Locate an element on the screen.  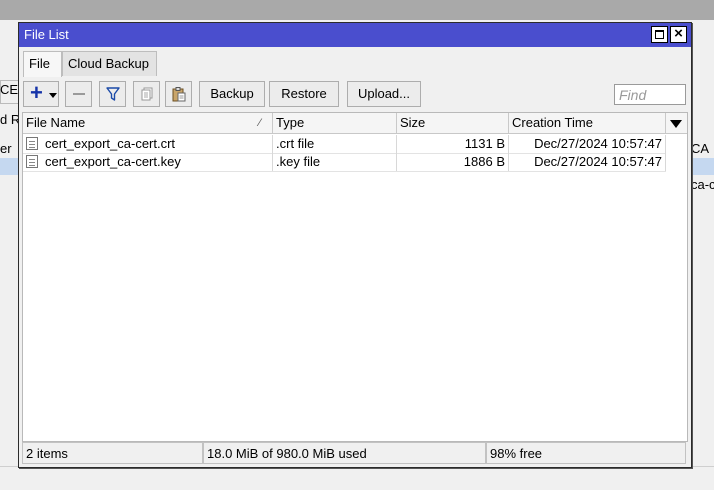
toolbar: + Backup Restore Upload... Find is located at coordinates (355, 95).